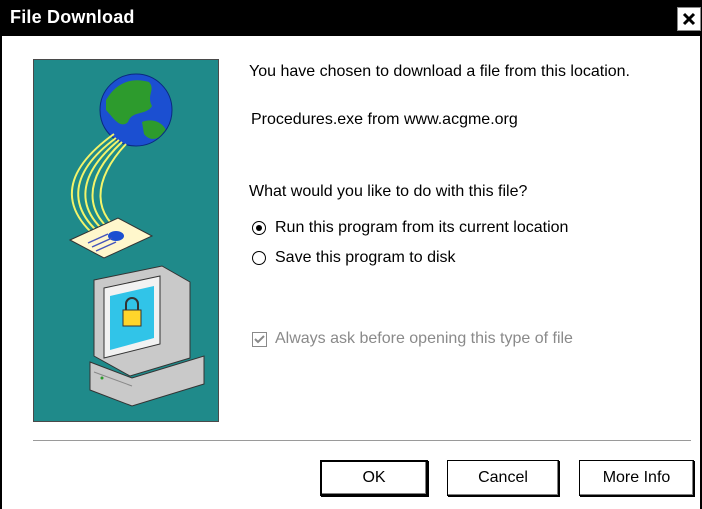 The image size is (702, 509). Describe the element at coordinates (362, 442) in the screenshot. I see `divider` at that location.